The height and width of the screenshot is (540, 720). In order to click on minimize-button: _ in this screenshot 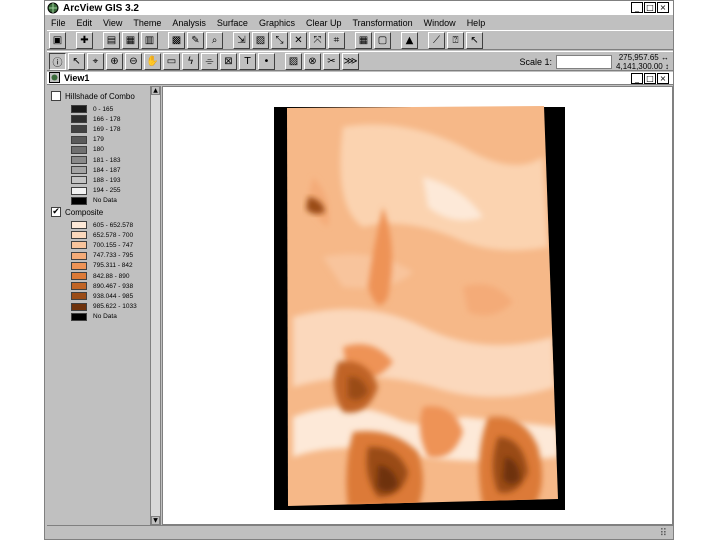, I will do `click(637, 7)`.